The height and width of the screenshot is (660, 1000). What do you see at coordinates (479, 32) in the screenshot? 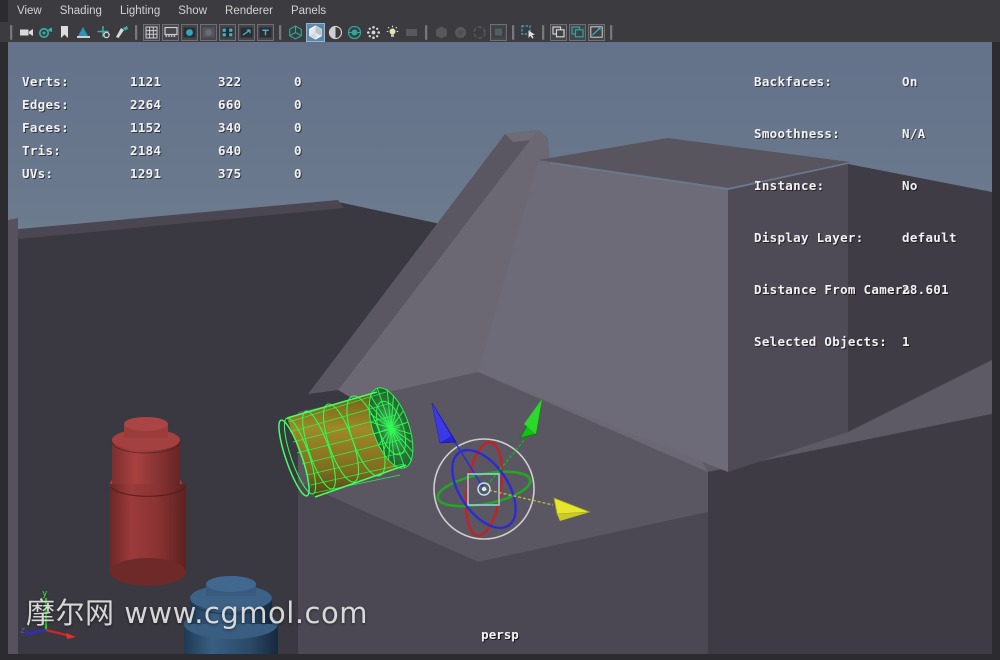
I see `motion-blur-icon` at bounding box center [479, 32].